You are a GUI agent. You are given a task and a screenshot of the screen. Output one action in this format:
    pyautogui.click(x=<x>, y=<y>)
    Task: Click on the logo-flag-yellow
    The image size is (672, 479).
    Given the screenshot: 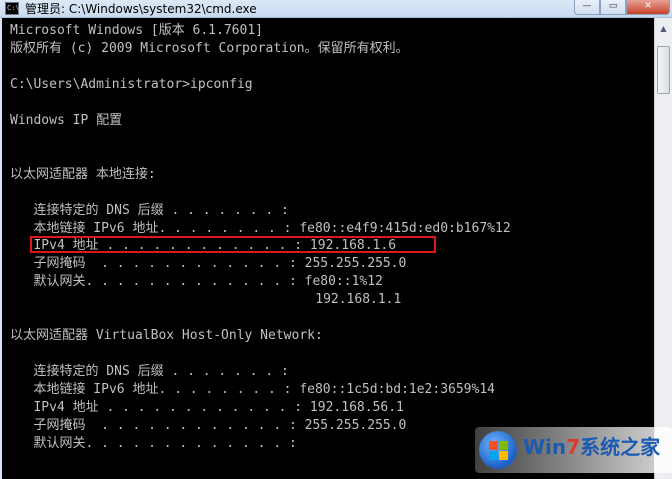 What is the action you would take?
    pyautogui.click(x=503, y=455)
    